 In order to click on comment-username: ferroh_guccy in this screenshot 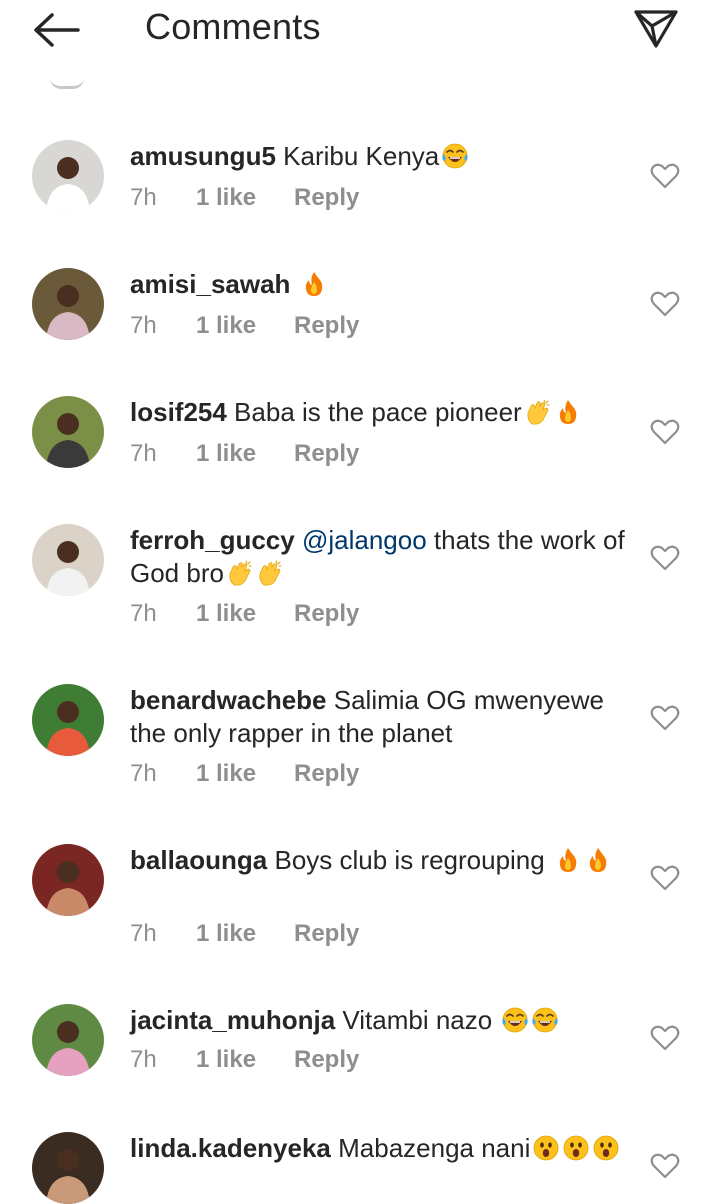, I will do `click(212, 540)`.